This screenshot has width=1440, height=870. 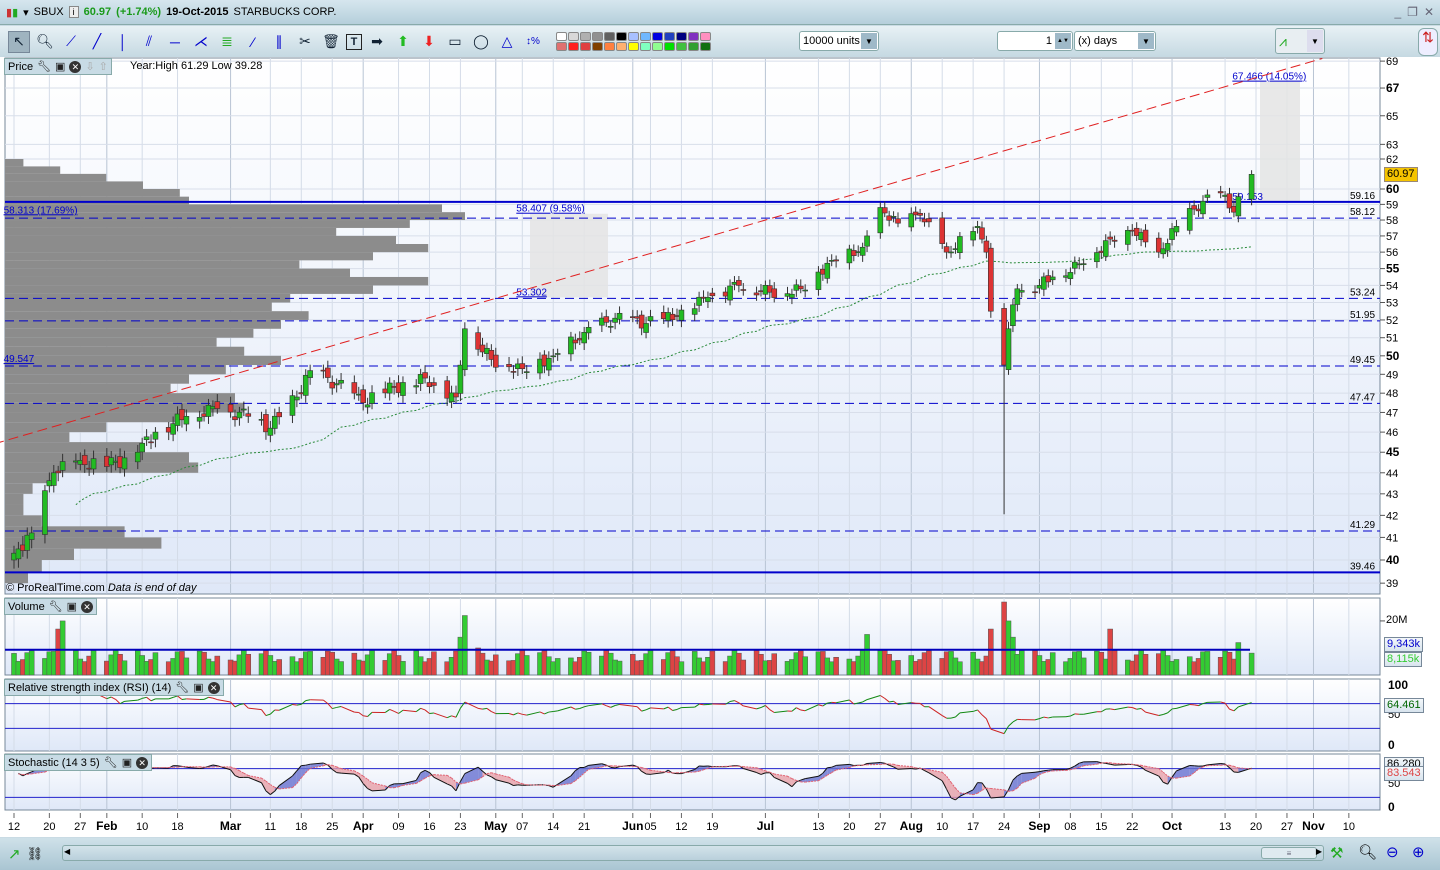 I want to click on zoom-out-icon: ⊖, so click(x=1392, y=852).